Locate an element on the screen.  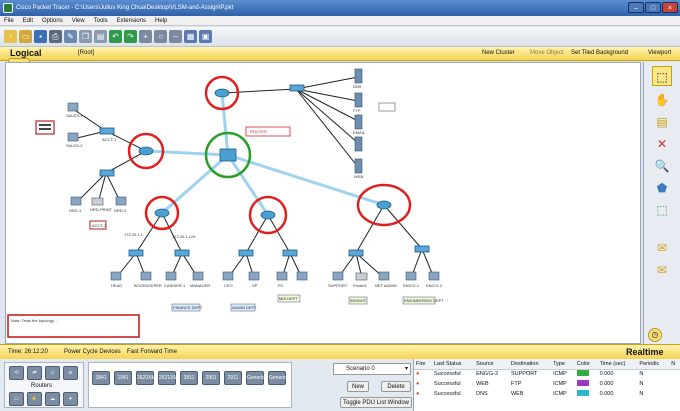
device-category-panel: ⟲ ⇄ ◇ ≋ Routers ▭ ⚡ ☁ ✦ is located at coordinates (44, 385).